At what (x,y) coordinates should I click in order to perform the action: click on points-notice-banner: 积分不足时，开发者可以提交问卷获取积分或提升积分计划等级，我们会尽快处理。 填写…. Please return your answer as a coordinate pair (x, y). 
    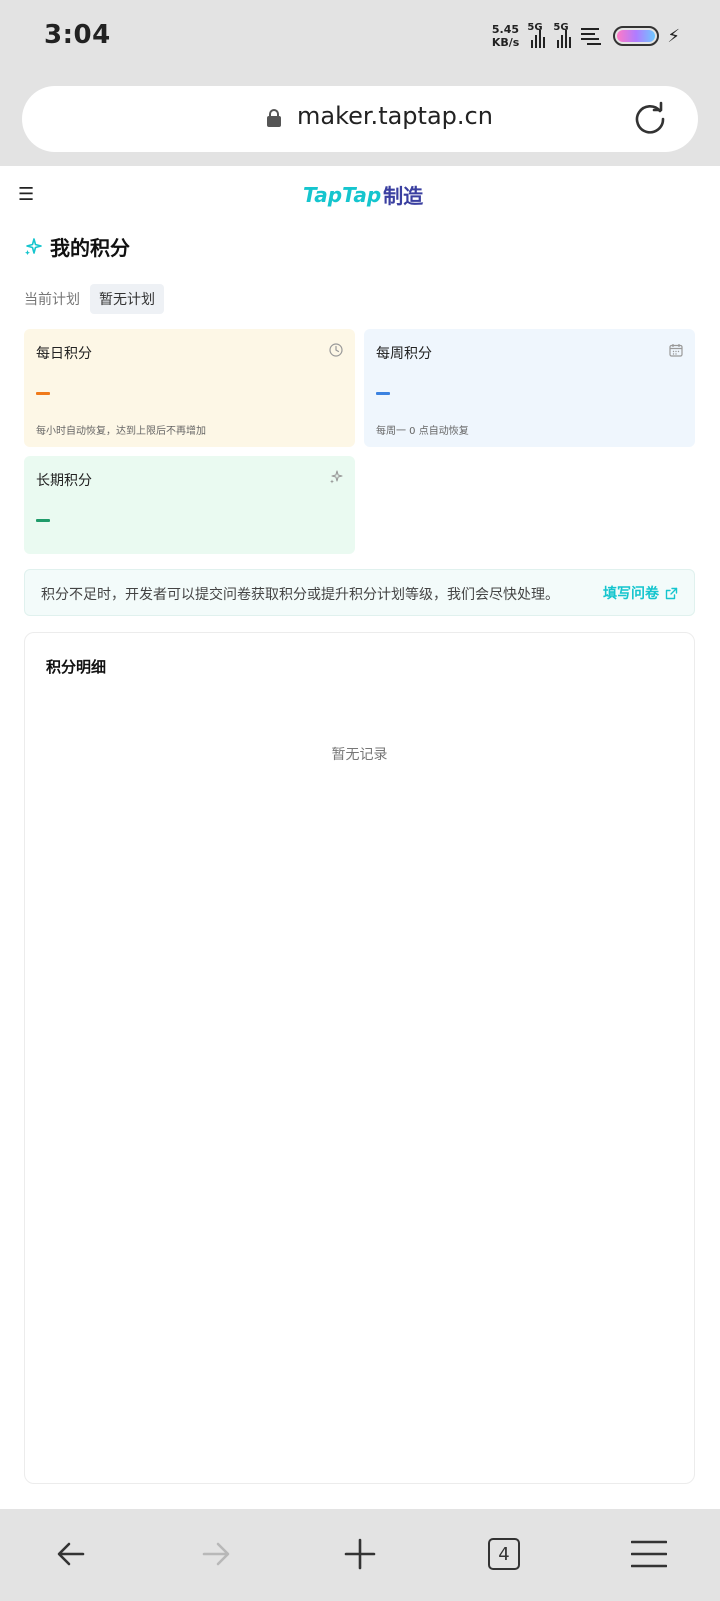
    Looking at the image, I should click on (359, 592).